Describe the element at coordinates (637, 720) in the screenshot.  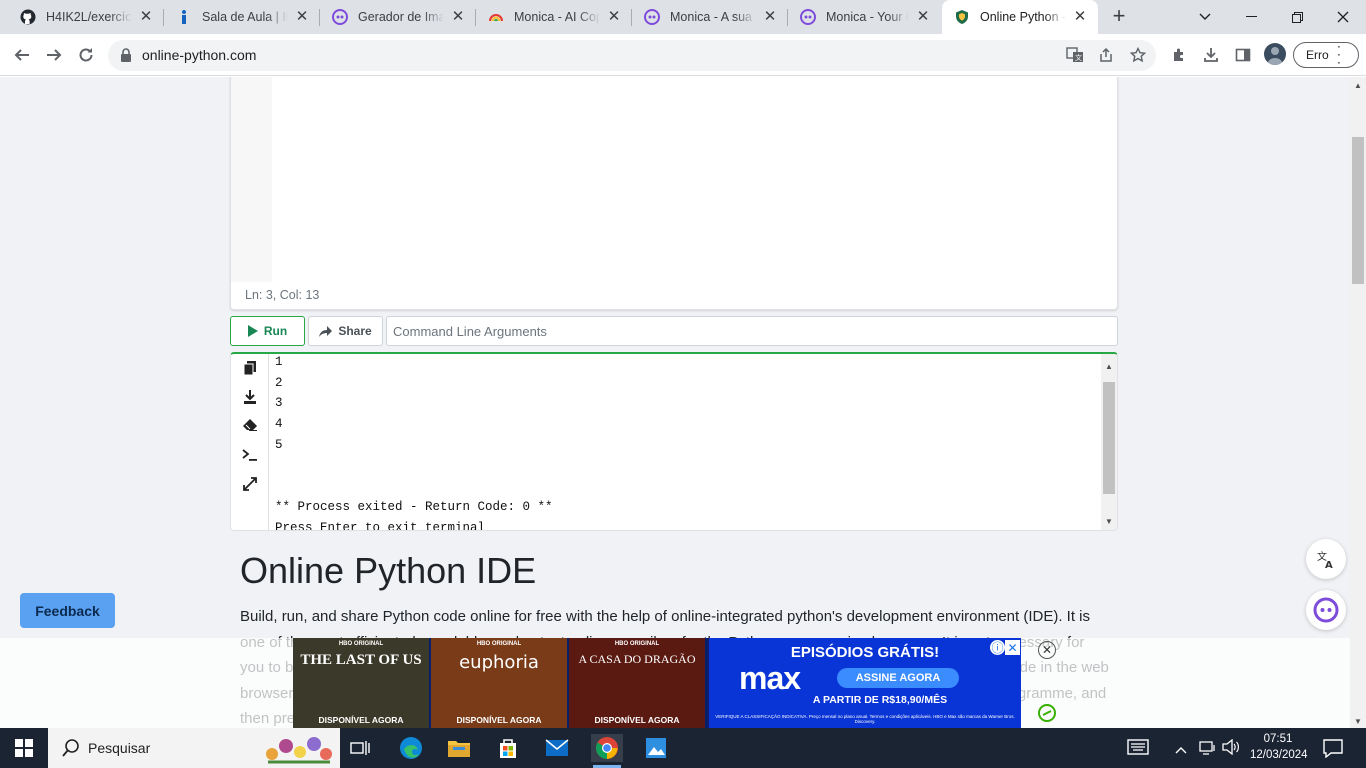
I see `poster-caption: DISPONÍVEL AGORA` at that location.